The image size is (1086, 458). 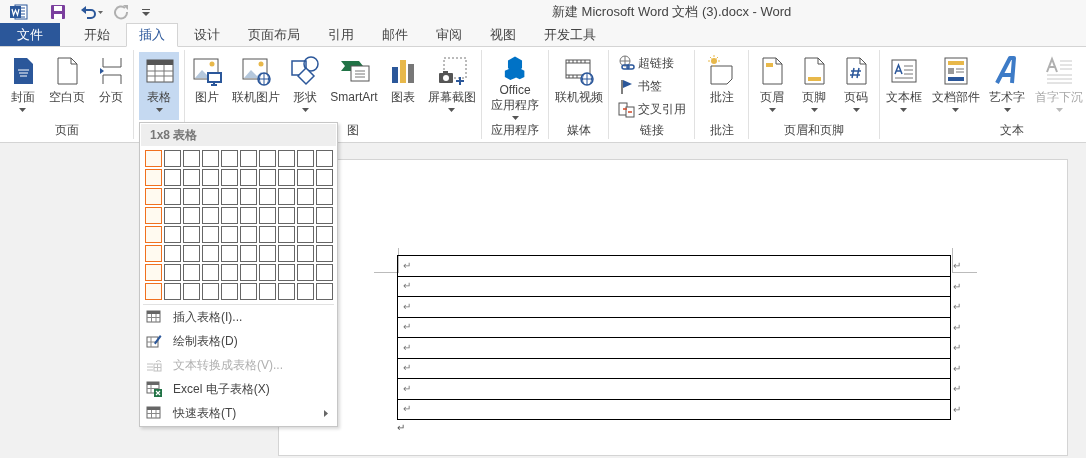 I want to click on ribbon-button: SmartArt, so click(x=354, y=86).